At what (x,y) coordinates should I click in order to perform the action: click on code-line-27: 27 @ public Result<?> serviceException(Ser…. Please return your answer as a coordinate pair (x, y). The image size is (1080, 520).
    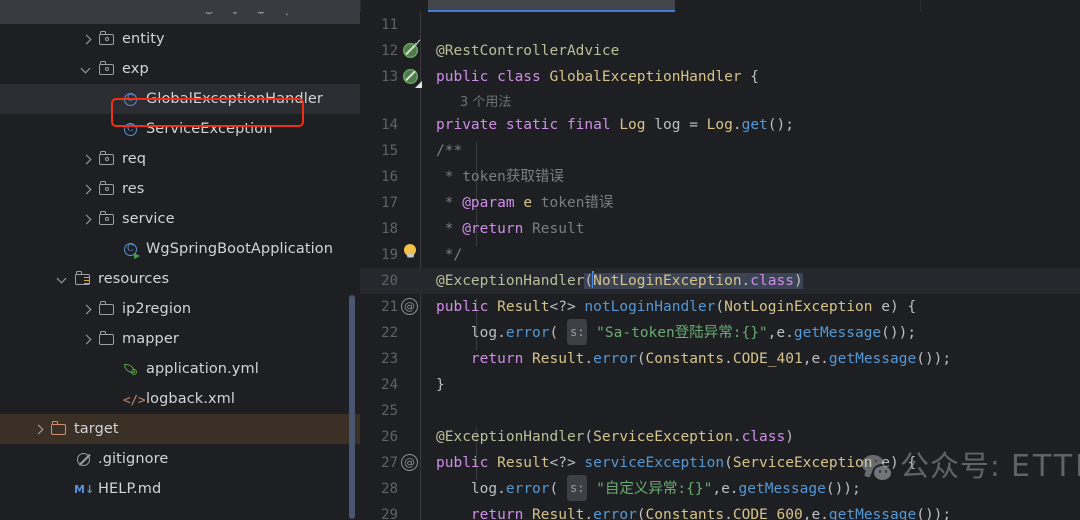
    Looking at the image, I should click on (720, 463).